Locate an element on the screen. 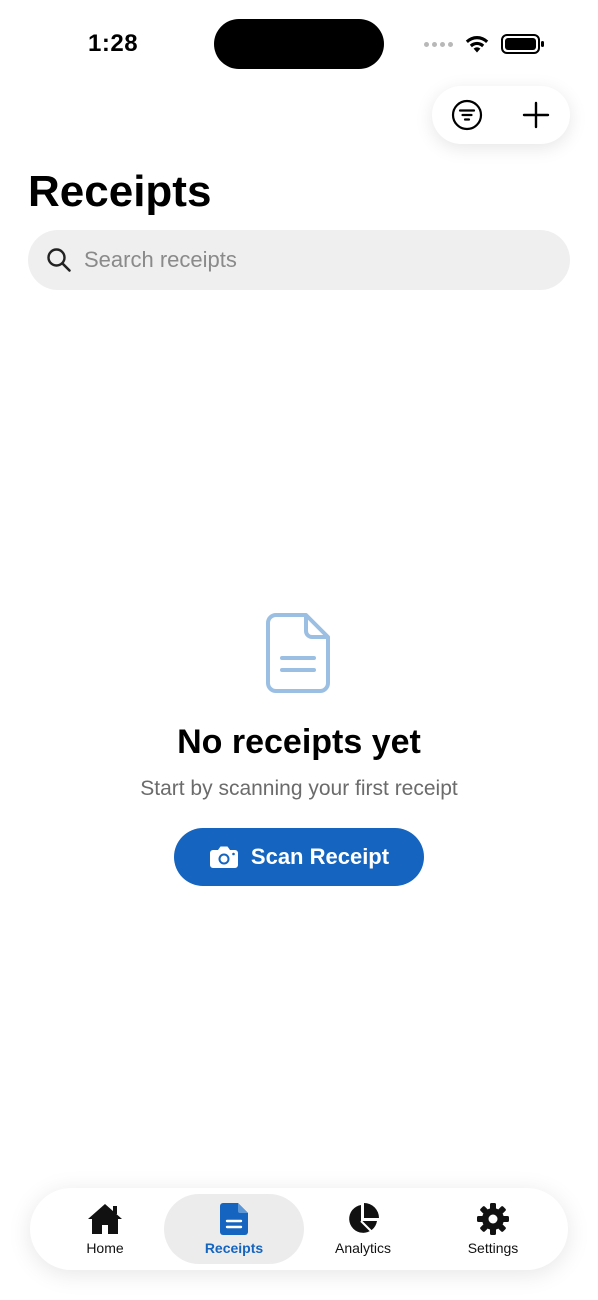 The height and width of the screenshot is (1300, 598). add-receipt-button is located at coordinates (536, 115).